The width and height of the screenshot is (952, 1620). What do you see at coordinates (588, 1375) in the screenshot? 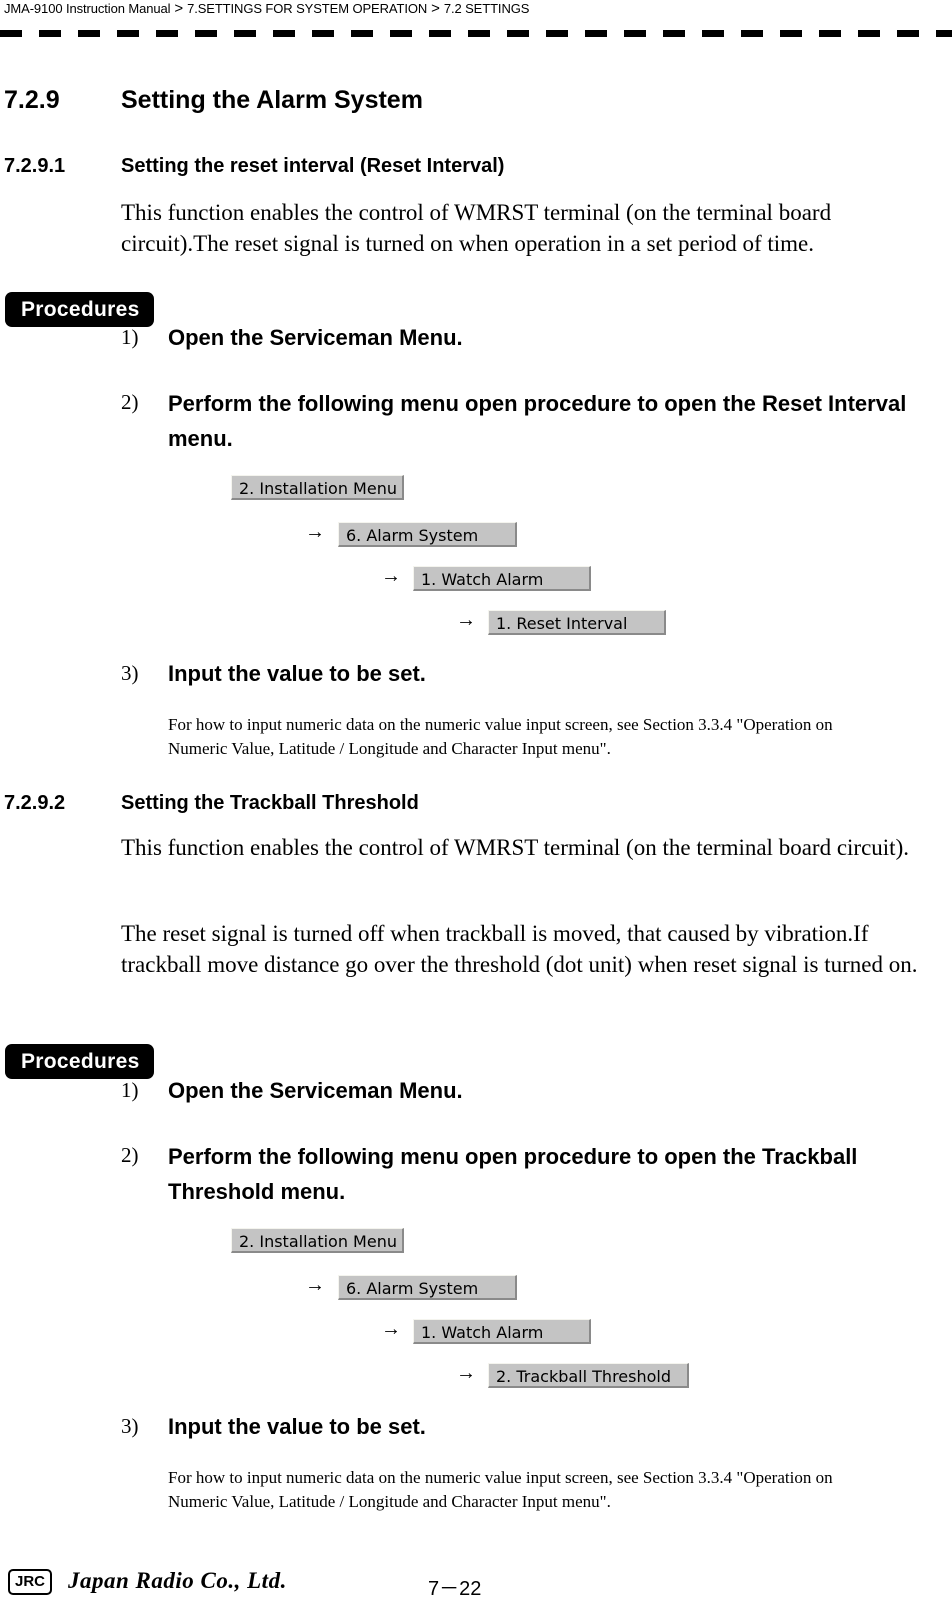
I see `menu-button-trackball-threshold: 2. Trackball Threshold` at bounding box center [588, 1375].